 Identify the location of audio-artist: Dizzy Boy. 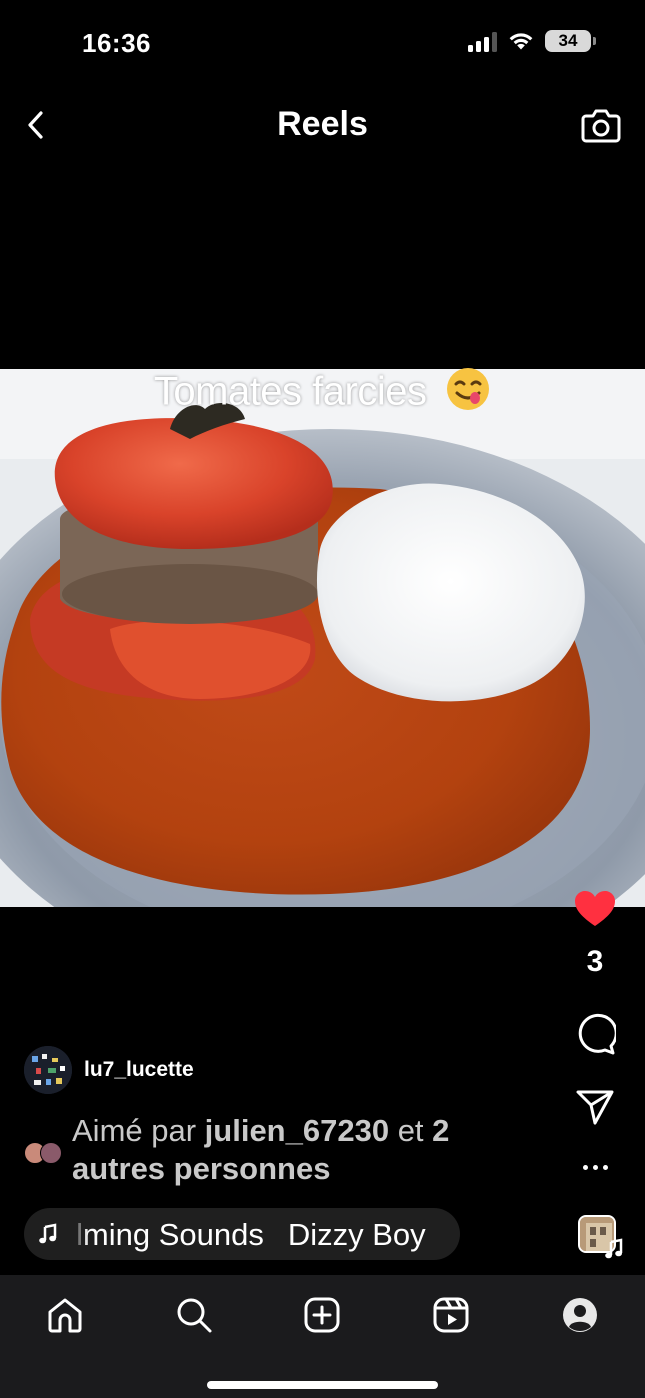
(356, 1234).